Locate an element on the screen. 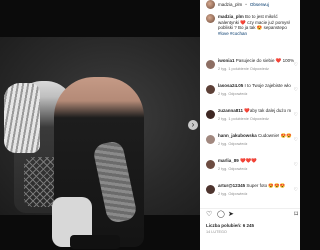 The image size is (320, 250). likes-count: Liczba polubień: 6 245 is located at coordinates (230, 225).